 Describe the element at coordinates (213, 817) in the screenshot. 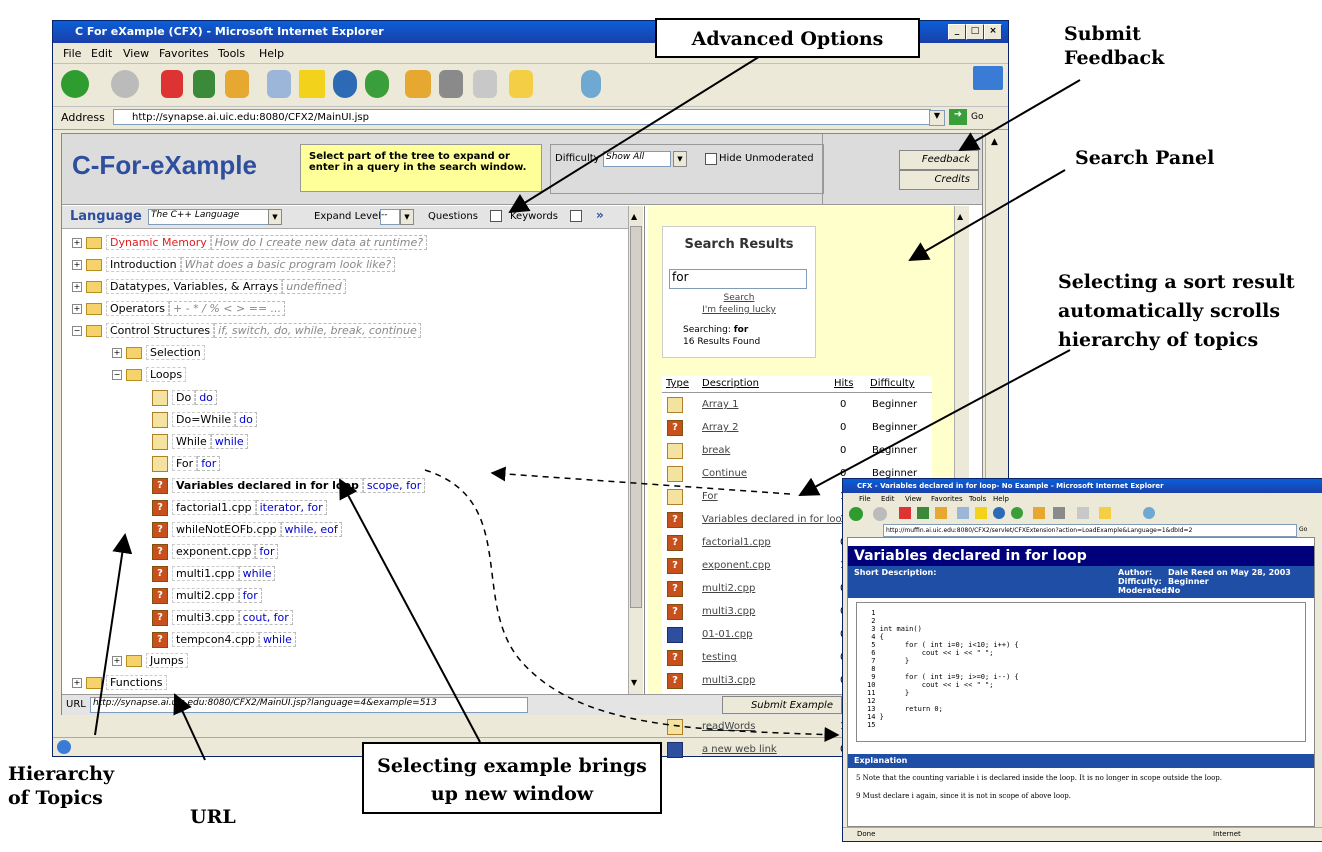

I see `callout-url: URL` at that location.